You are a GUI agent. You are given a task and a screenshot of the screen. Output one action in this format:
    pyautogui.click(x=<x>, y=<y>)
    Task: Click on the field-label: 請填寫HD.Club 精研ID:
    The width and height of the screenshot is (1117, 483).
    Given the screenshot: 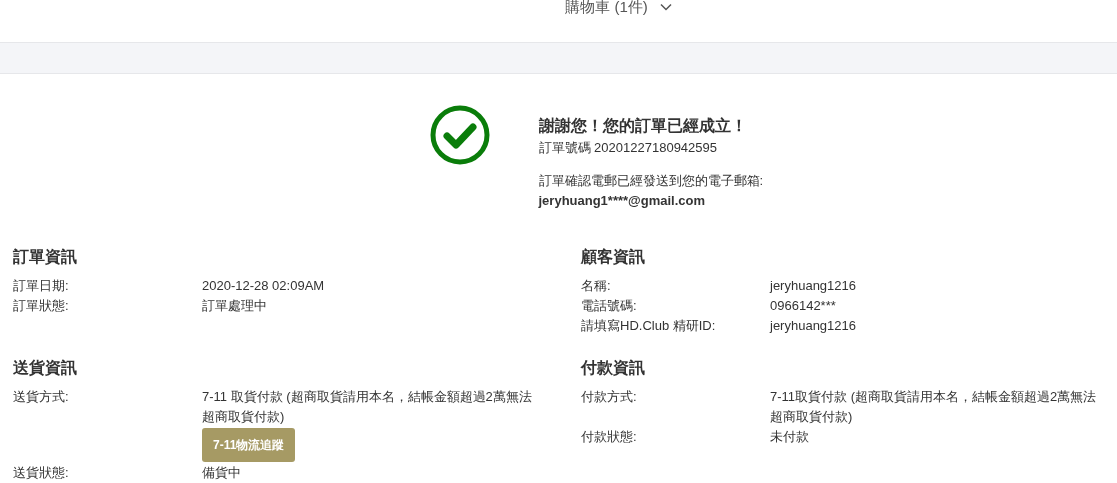 What is the action you would take?
    pyautogui.click(x=649, y=326)
    